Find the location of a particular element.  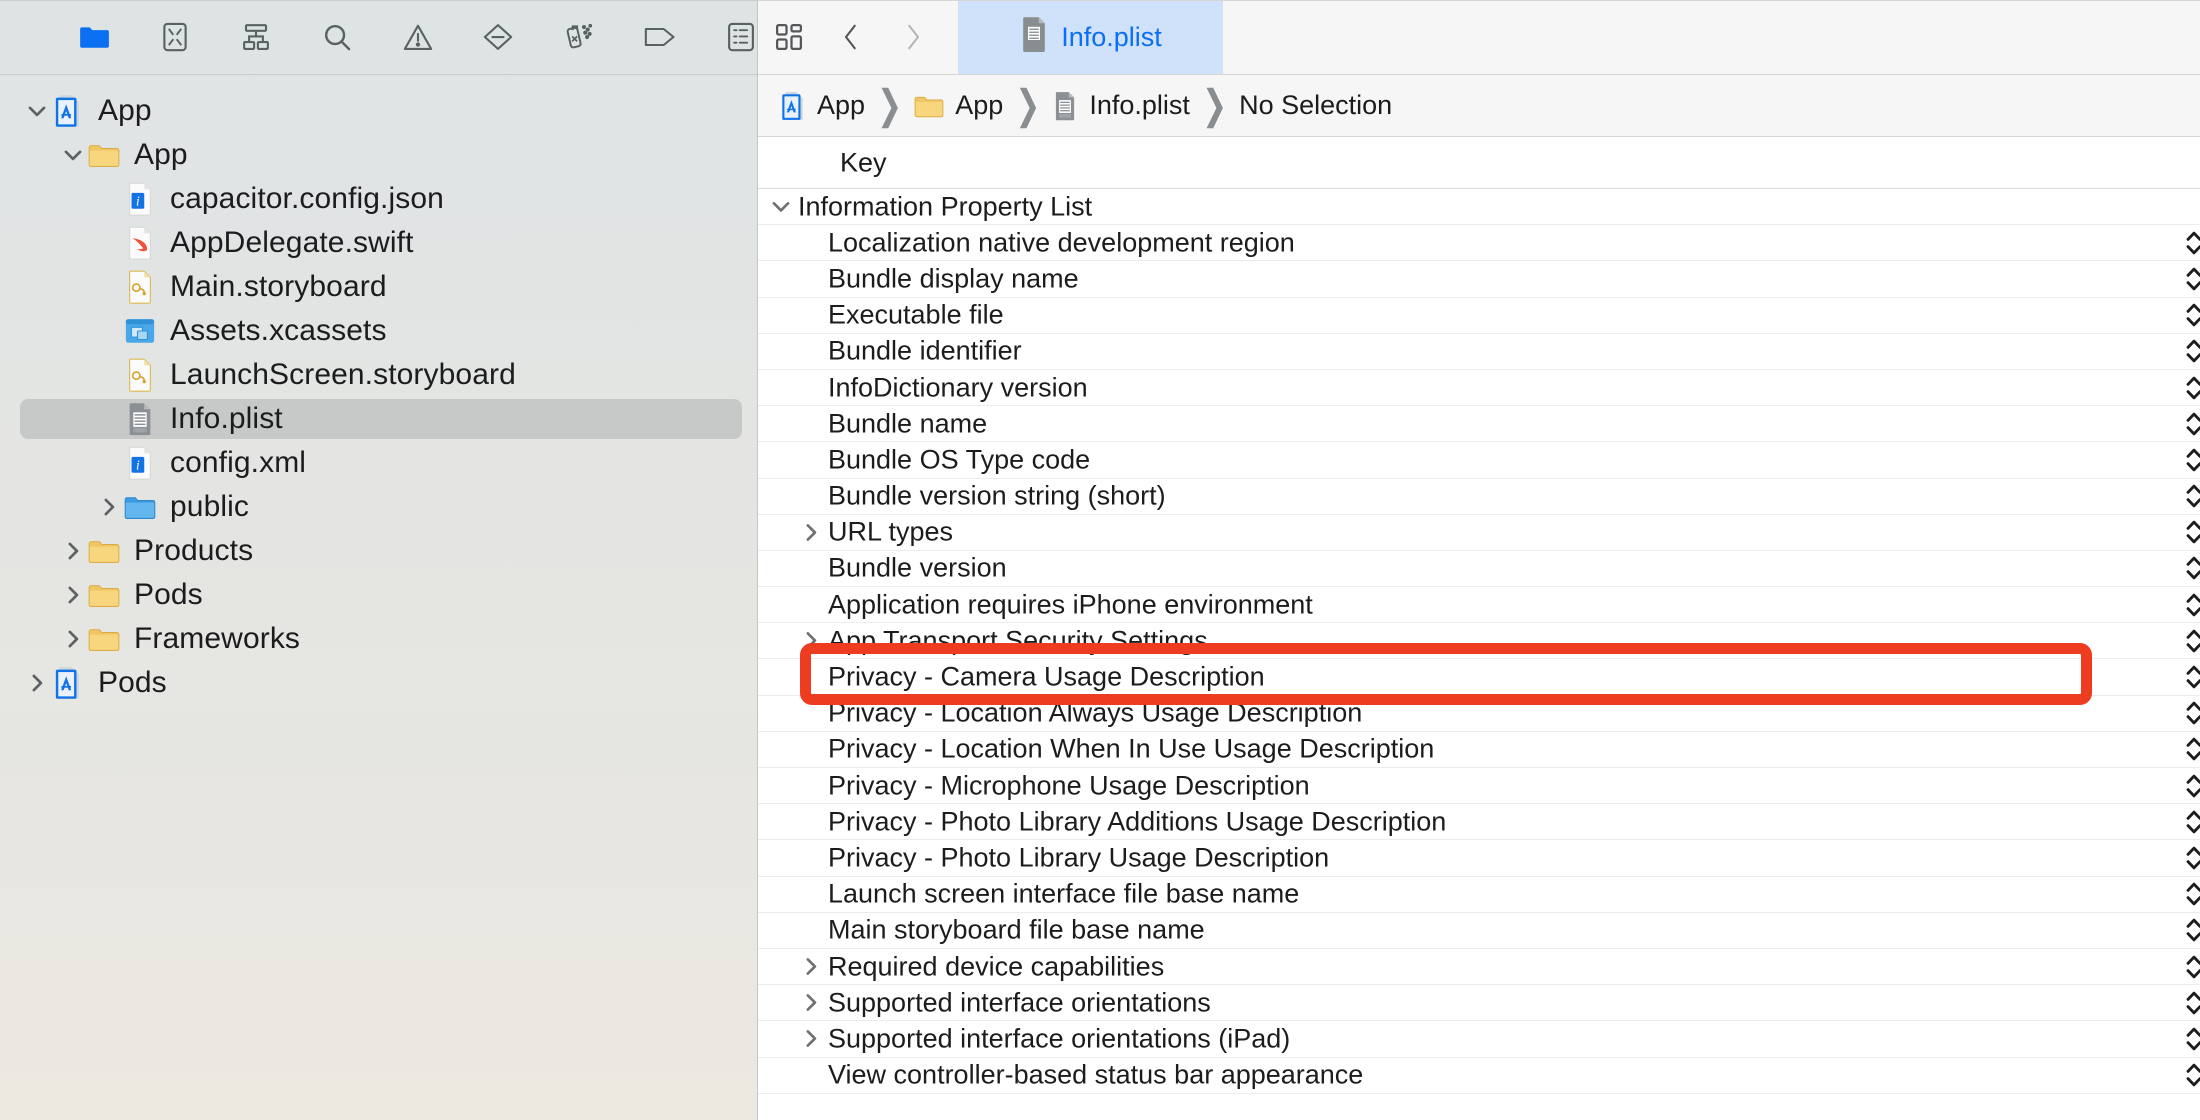

column-header-key: Key is located at coordinates (863, 162).